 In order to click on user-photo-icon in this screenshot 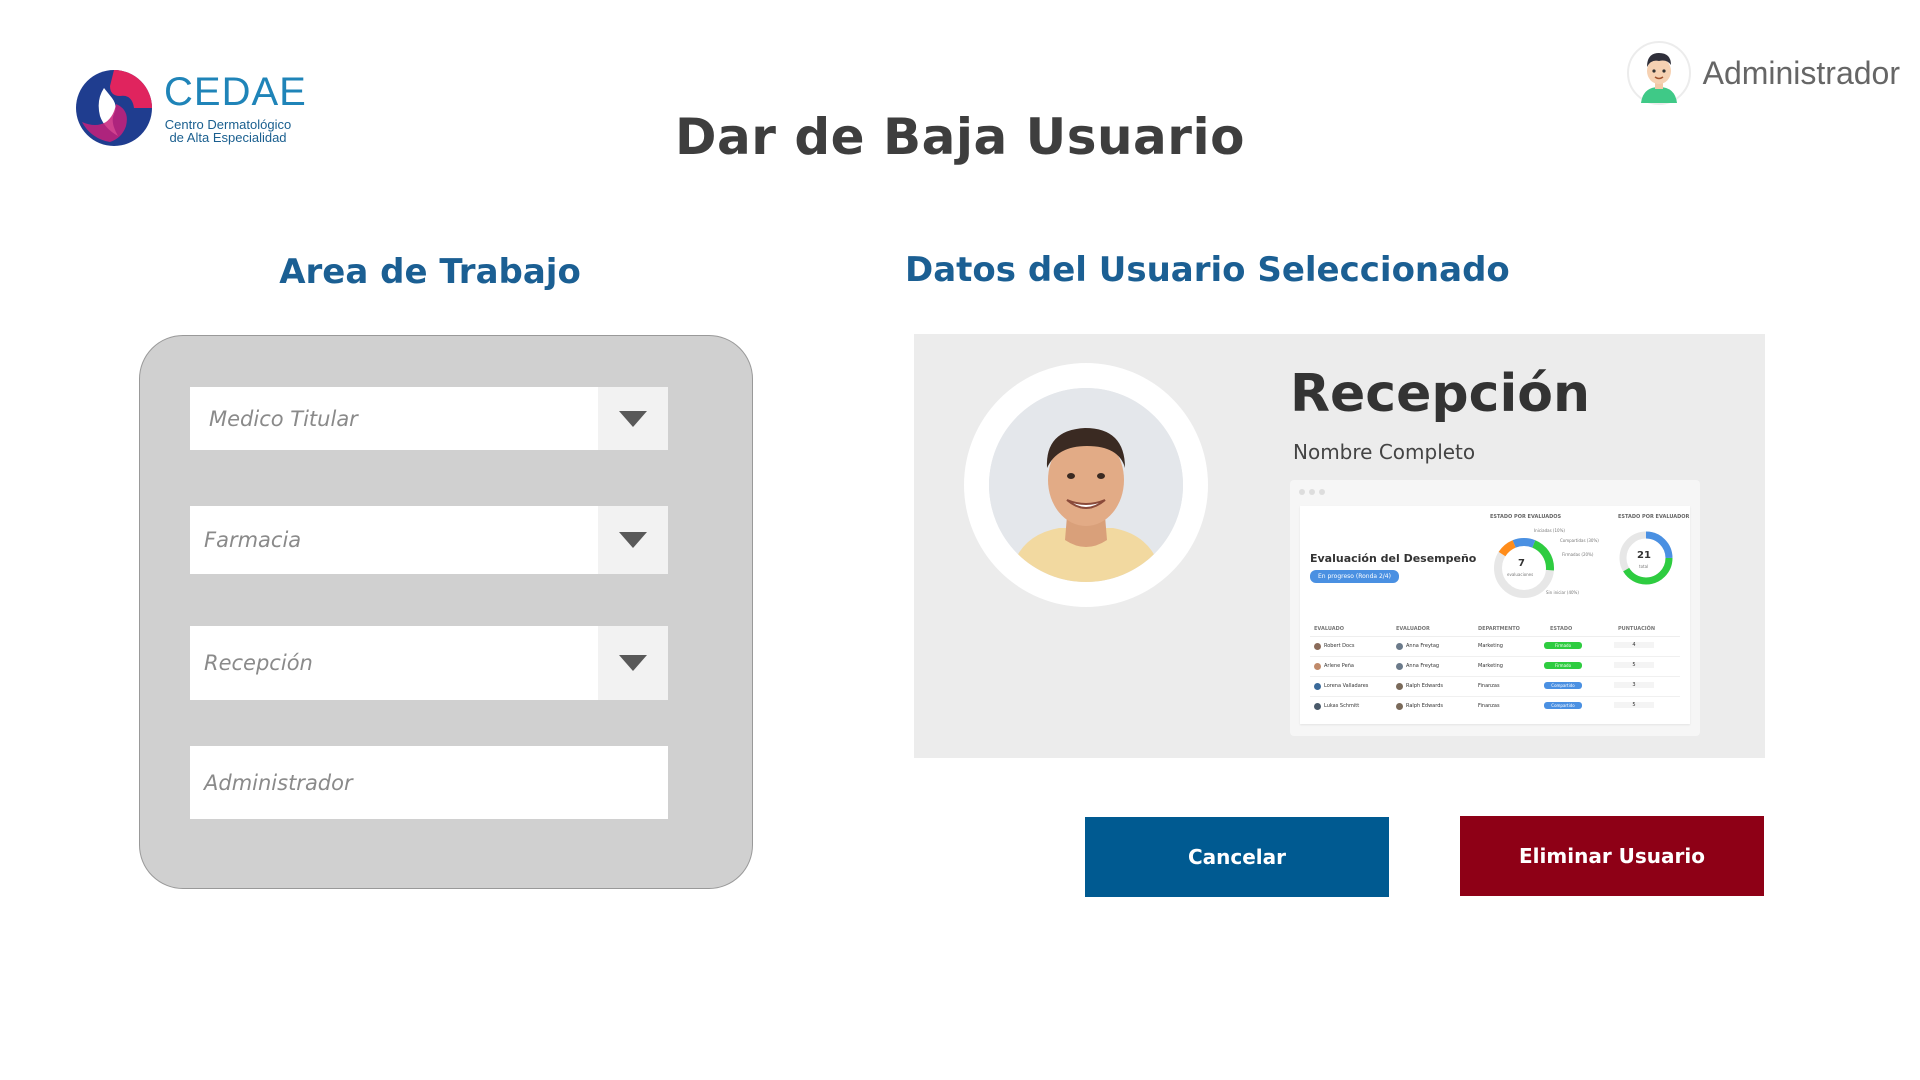, I will do `click(1086, 485)`.